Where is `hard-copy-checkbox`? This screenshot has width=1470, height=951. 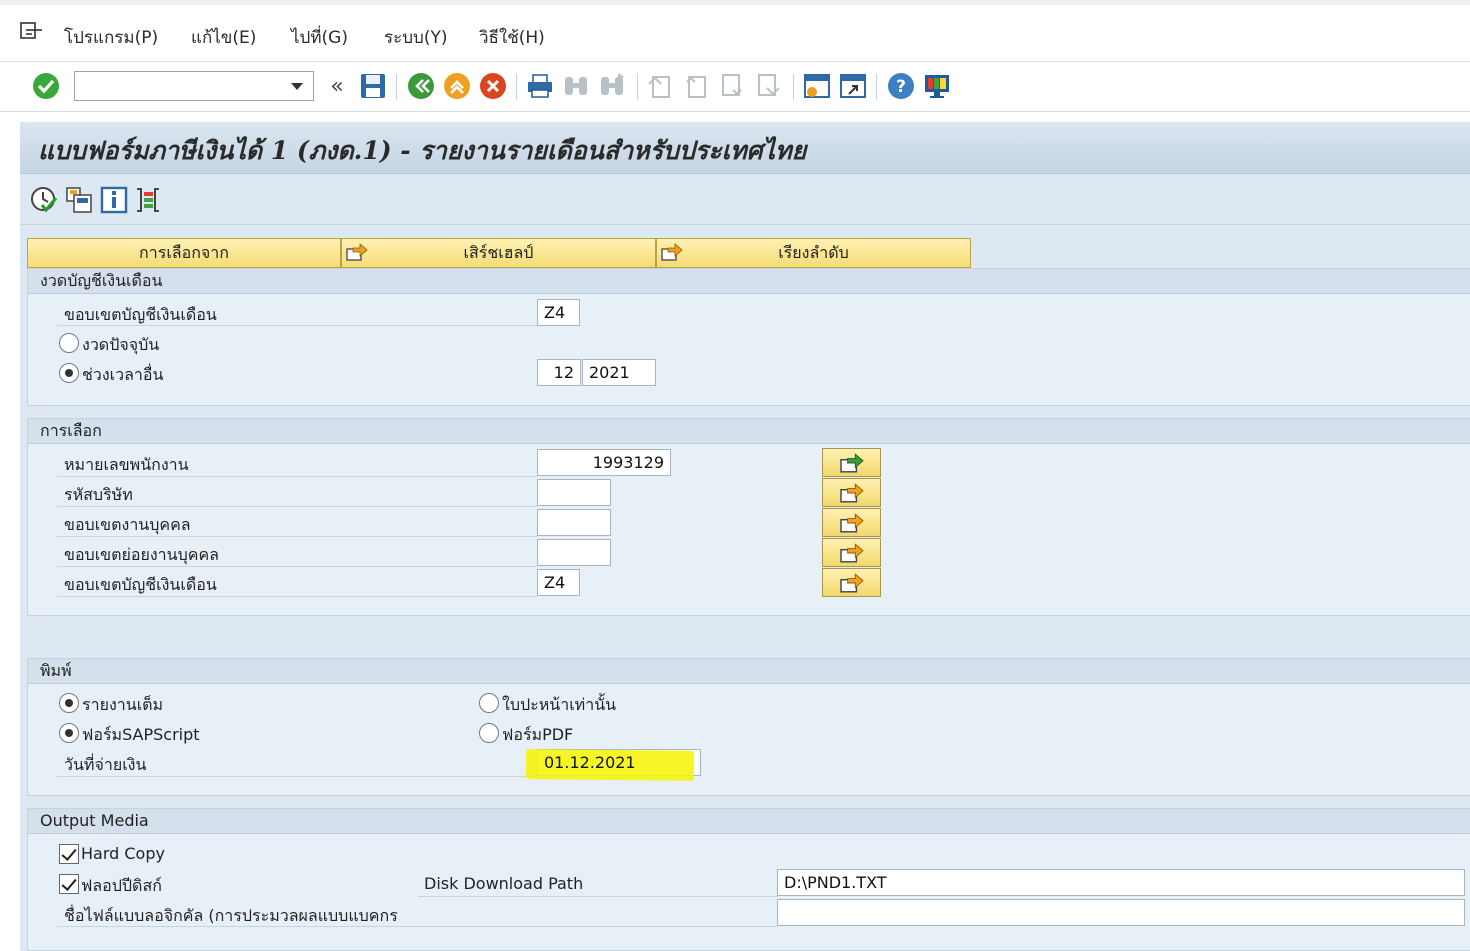
hard-copy-checkbox is located at coordinates (69, 854).